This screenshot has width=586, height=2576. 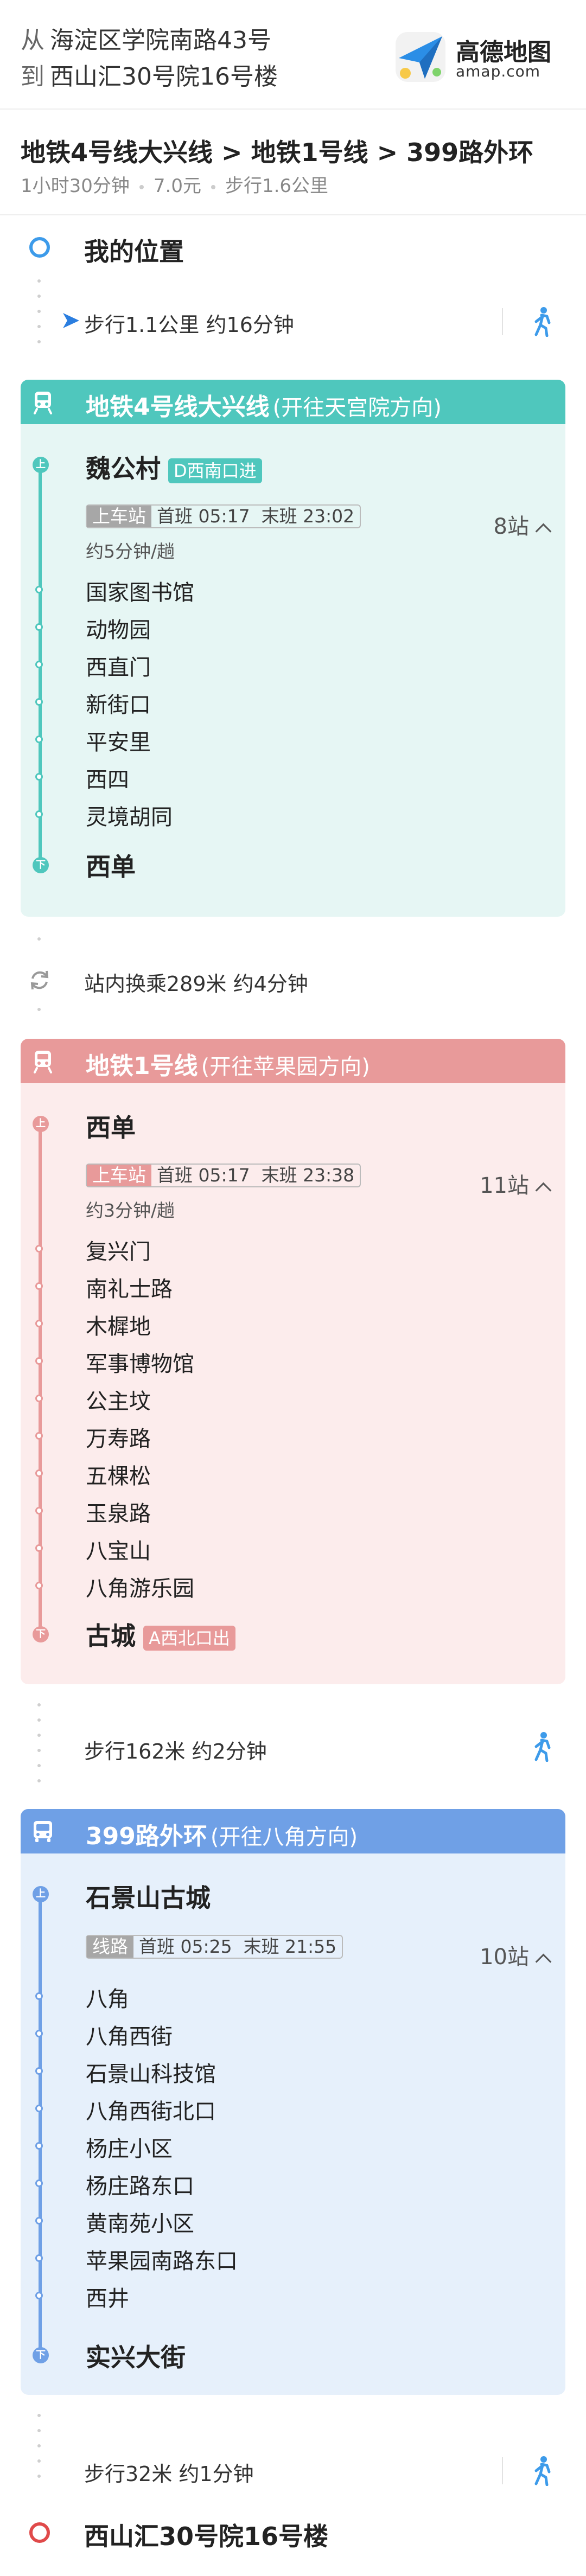 What do you see at coordinates (134, 251) in the screenshot?
I see `start-location: 我的位置` at bounding box center [134, 251].